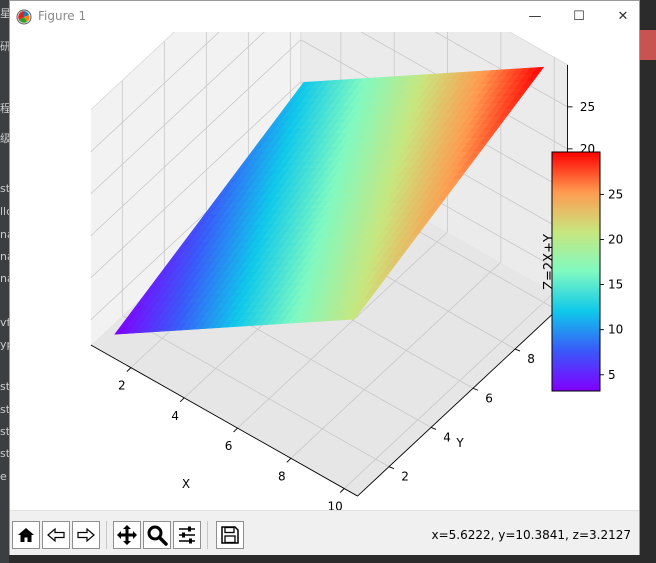 This screenshot has width=656, height=563. Describe the element at coordinates (489, 398) in the screenshot. I see `y-tick-label: 6` at that location.